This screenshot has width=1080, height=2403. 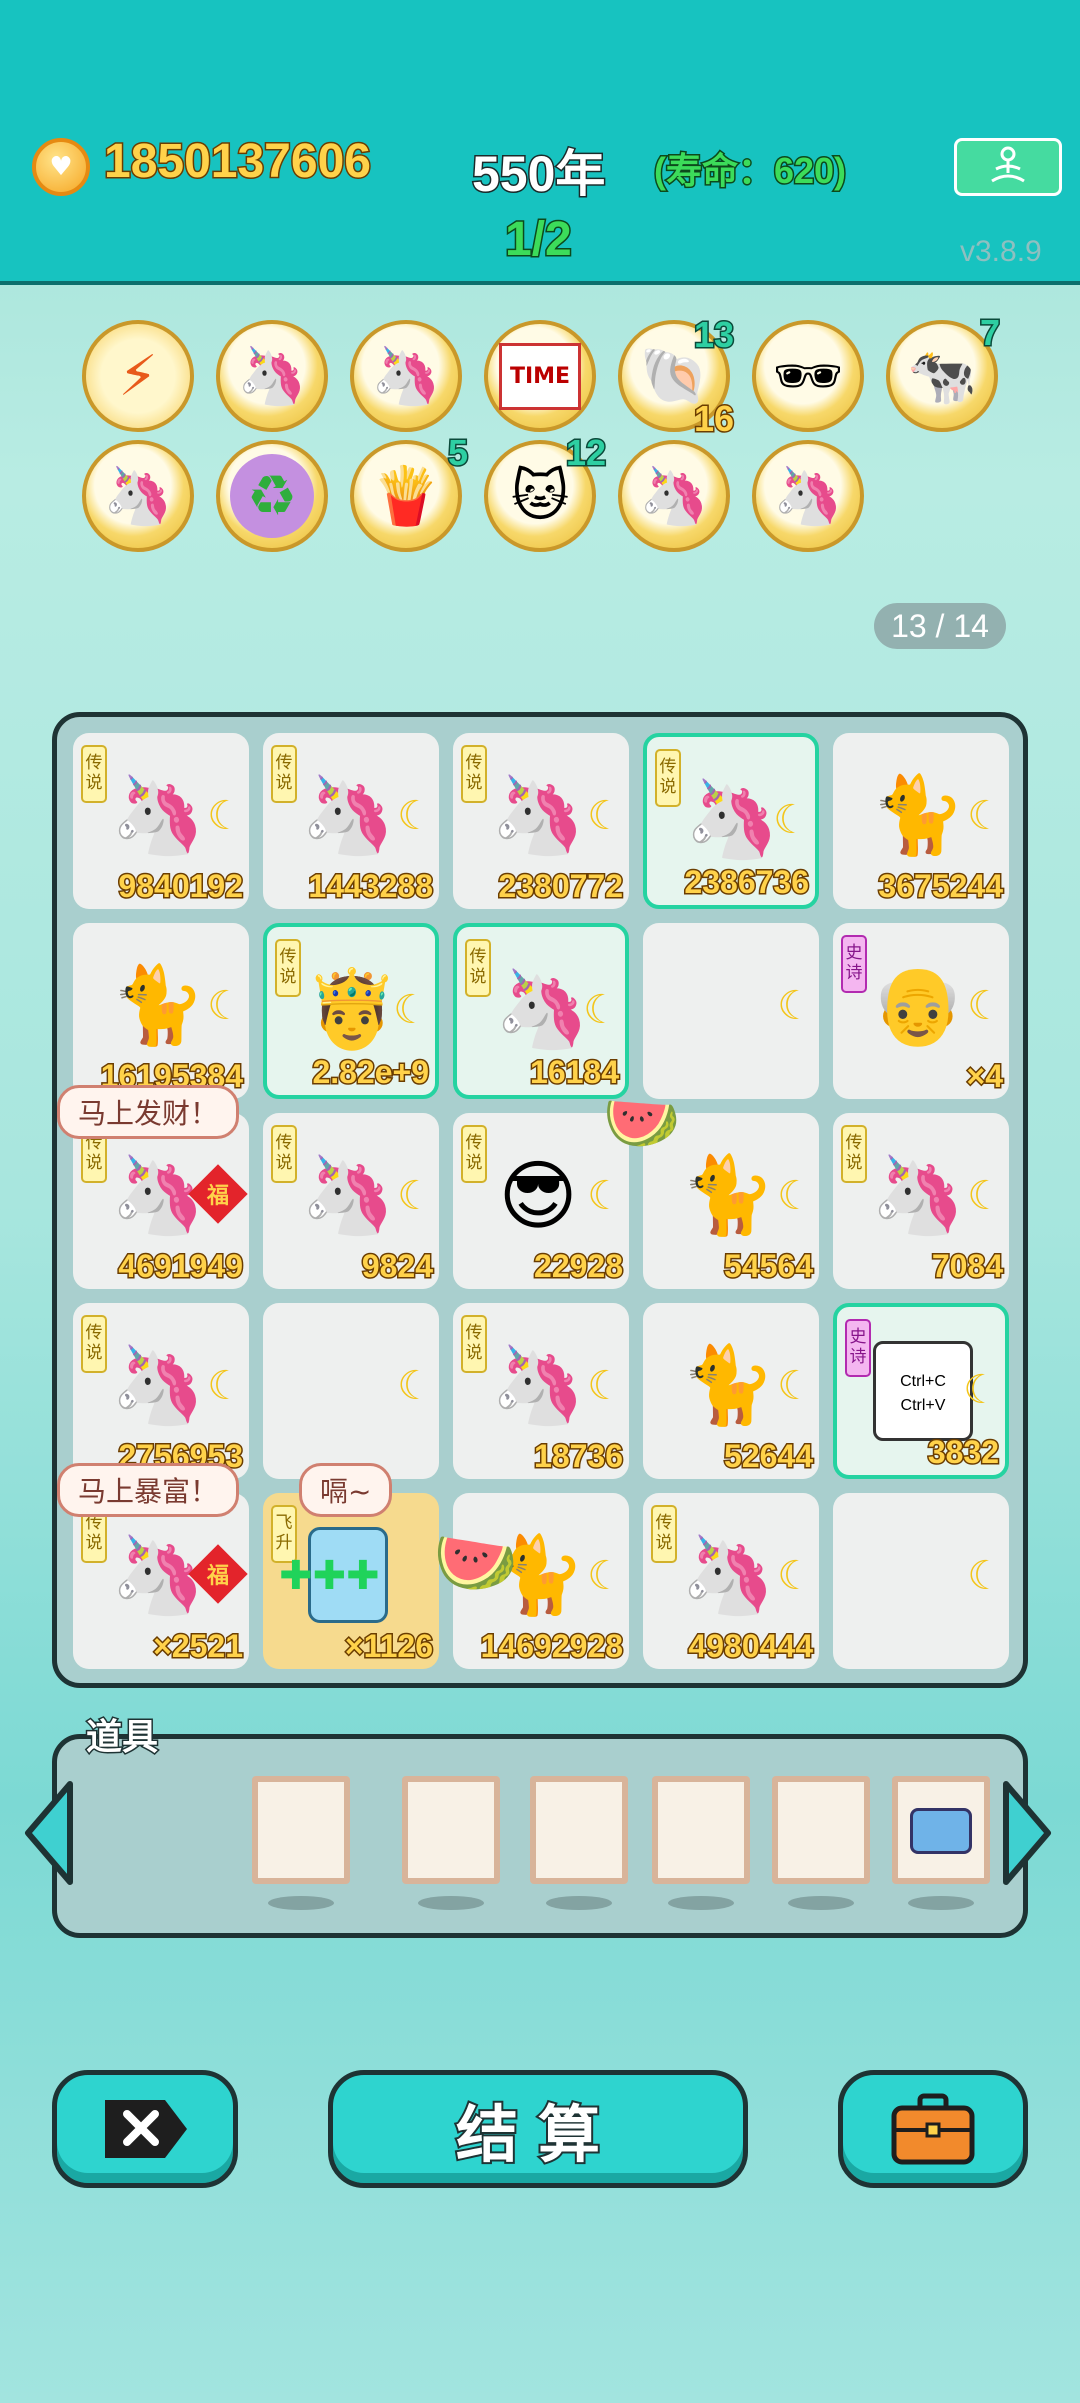 I want to click on relic-lightning: ⚡, so click(x=138, y=376).